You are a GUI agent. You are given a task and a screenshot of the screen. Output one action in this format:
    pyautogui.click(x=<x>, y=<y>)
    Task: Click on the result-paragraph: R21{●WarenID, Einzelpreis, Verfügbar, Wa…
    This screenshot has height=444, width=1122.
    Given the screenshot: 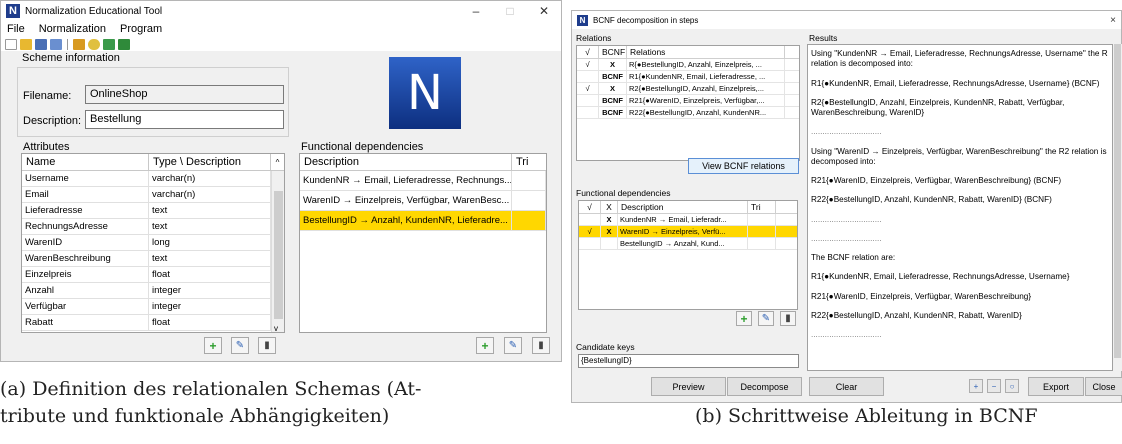 What is the action you would take?
    pyautogui.click(x=936, y=180)
    